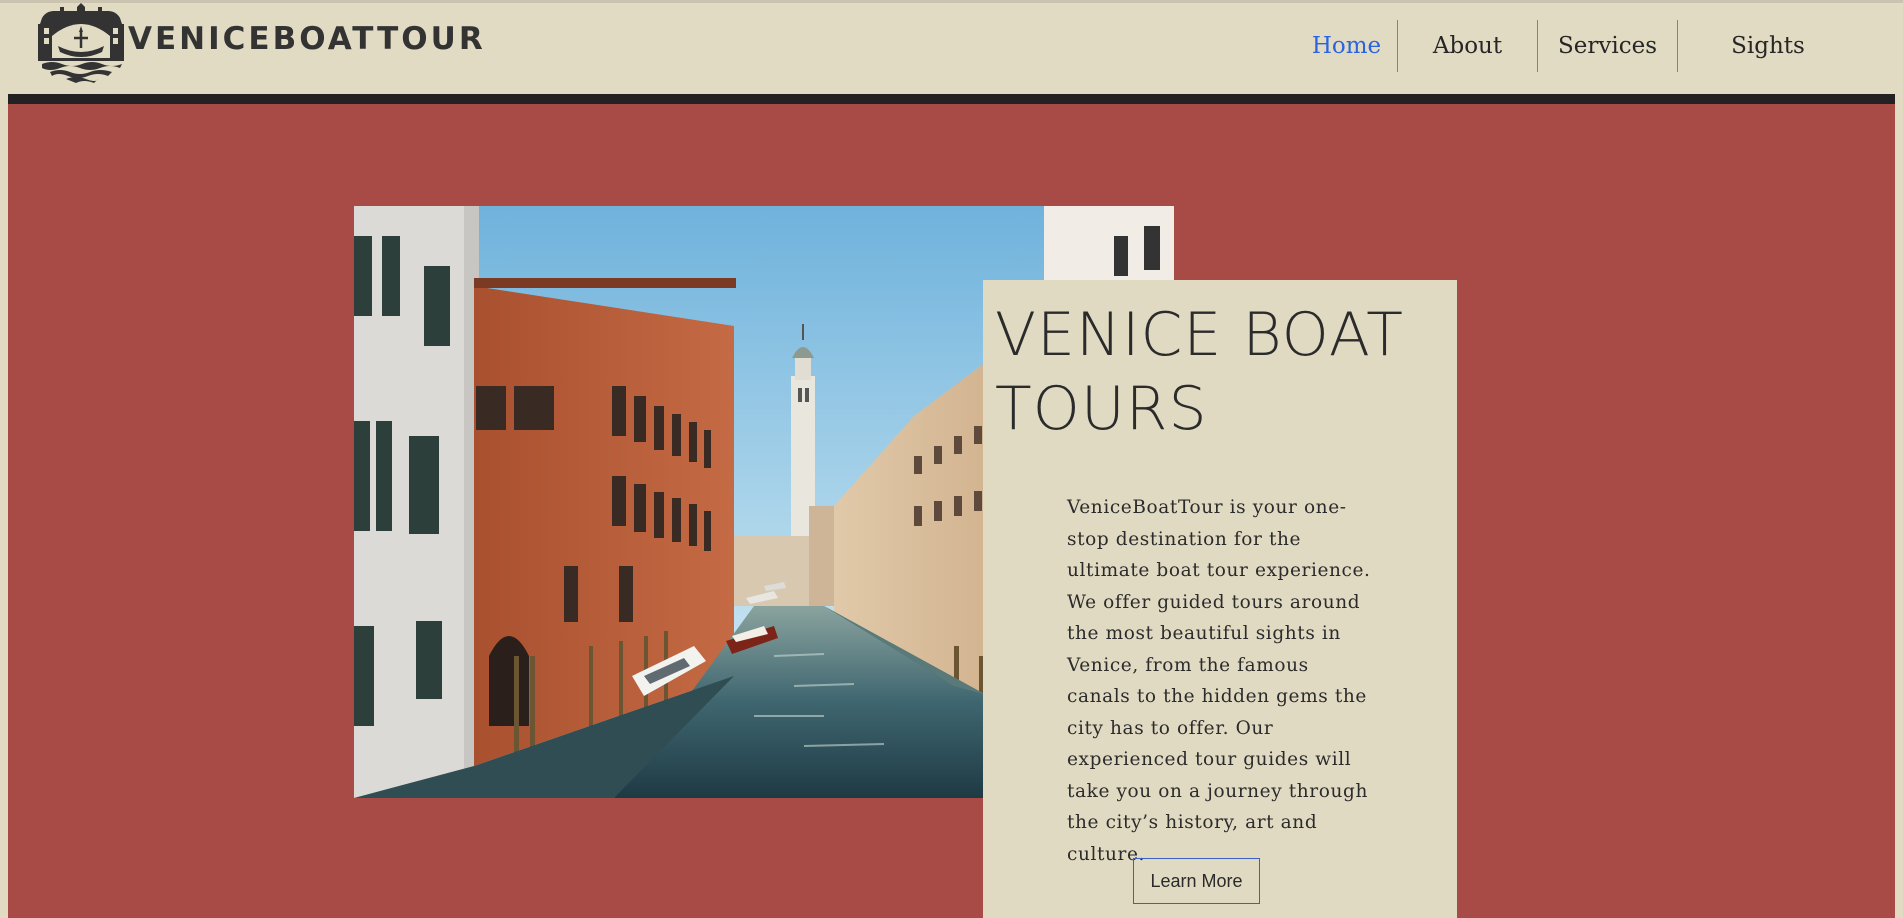  I want to click on header-divider-bar, so click(951, 99).